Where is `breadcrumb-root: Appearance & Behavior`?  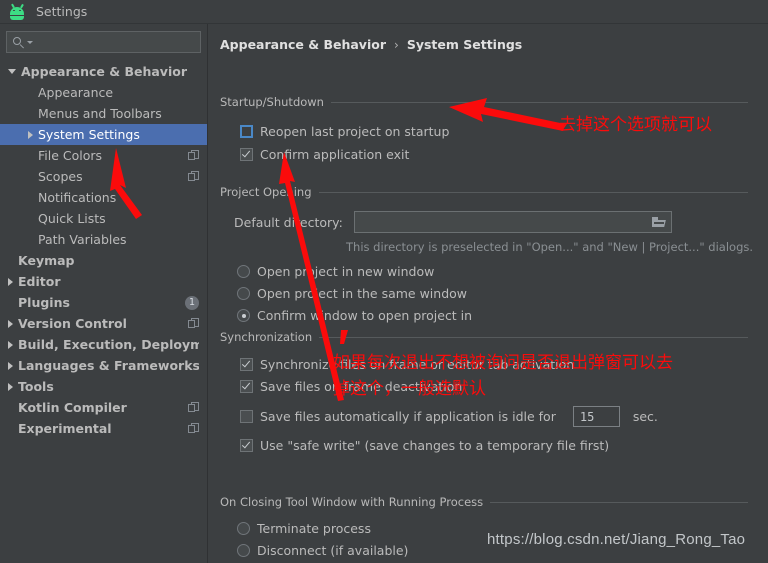 breadcrumb-root: Appearance & Behavior is located at coordinates (303, 44).